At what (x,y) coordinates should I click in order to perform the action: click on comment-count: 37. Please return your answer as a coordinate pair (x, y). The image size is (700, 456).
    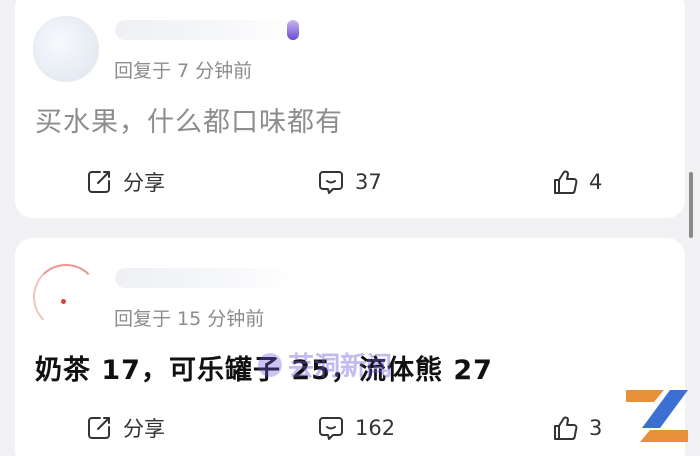
    Looking at the image, I should click on (368, 182).